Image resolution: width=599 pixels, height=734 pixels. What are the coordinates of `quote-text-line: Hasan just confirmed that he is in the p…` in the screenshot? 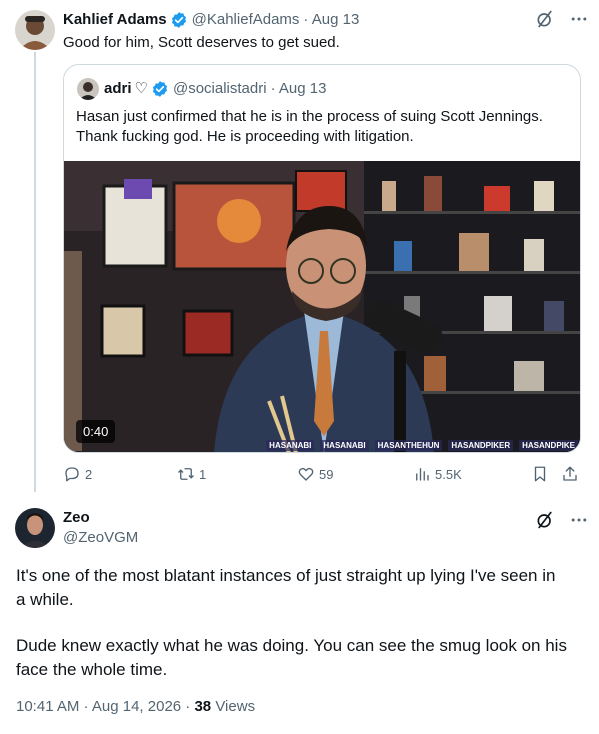 It's located at (309, 116).